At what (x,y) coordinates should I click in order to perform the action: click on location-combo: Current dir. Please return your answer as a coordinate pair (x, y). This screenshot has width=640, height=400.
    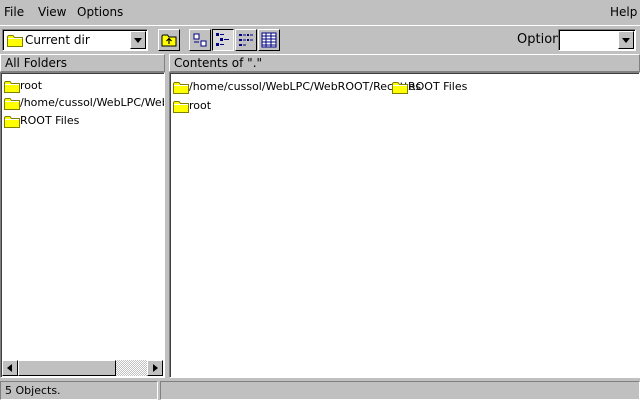
    Looking at the image, I should click on (75, 40).